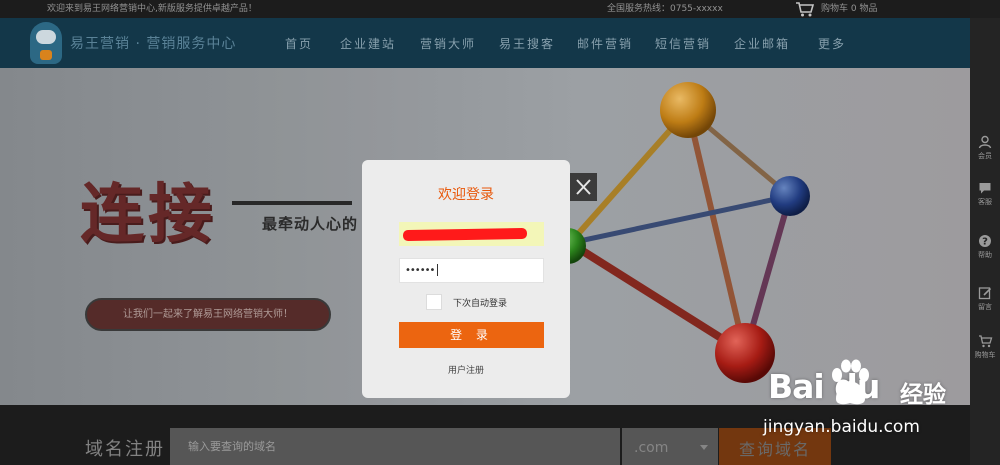 Image resolution: width=1000 pixels, height=465 pixels. I want to click on sidebar-item-label: 购物车, so click(985, 355).